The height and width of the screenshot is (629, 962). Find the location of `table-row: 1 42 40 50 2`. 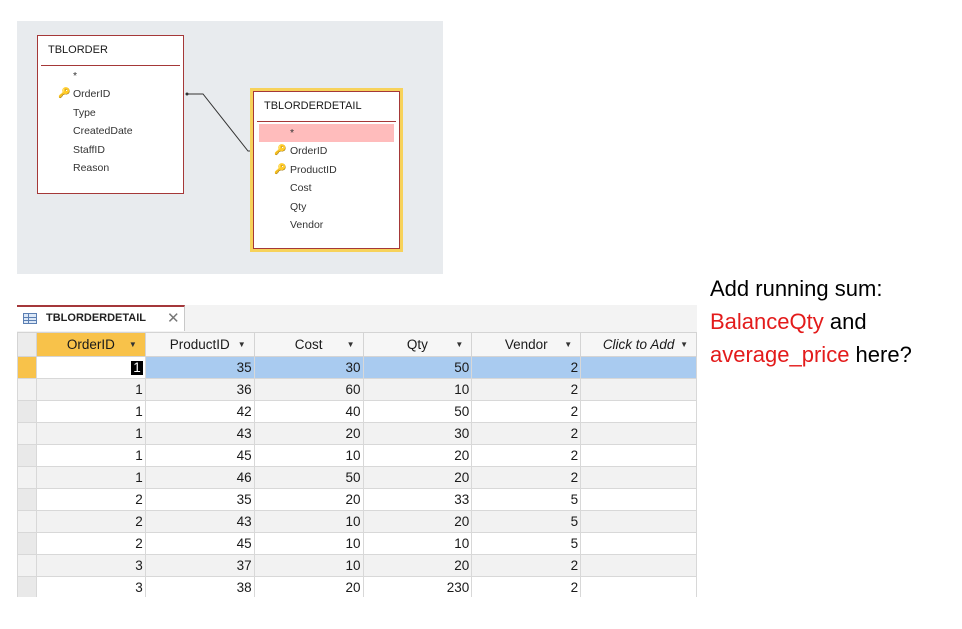

table-row: 1 42 40 50 2 is located at coordinates (357, 411).